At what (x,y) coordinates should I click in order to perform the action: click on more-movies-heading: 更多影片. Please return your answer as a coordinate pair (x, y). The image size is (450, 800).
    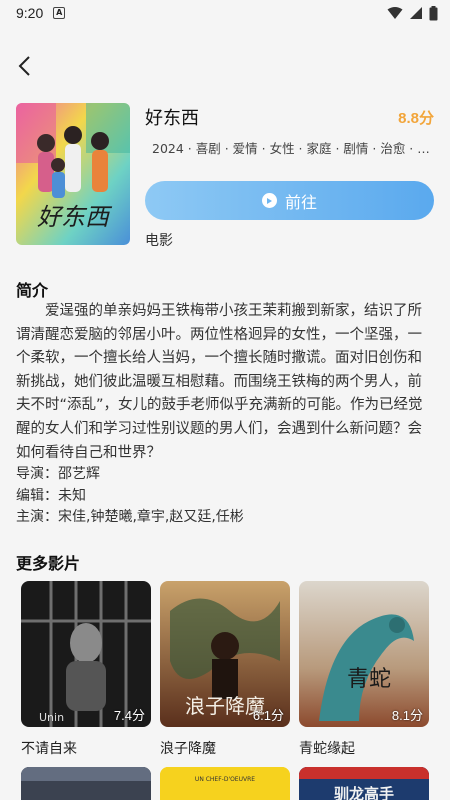
    Looking at the image, I should click on (48, 563).